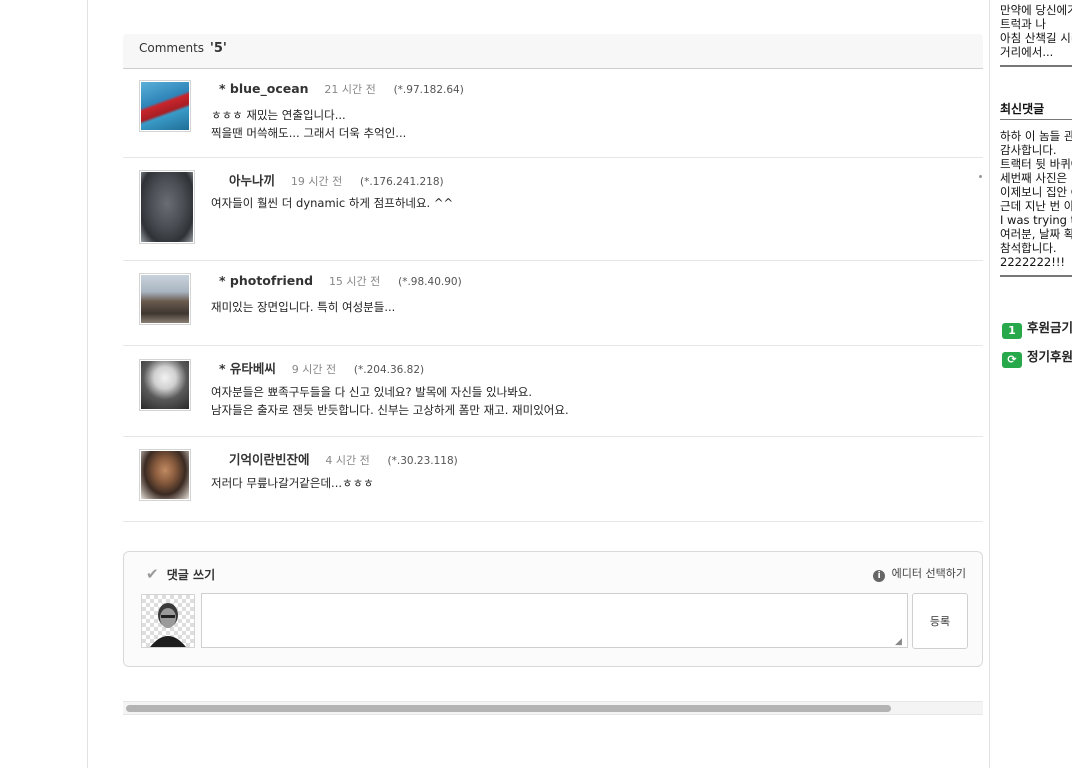  I want to click on recent-comment-link: 세번째 사진은 !, so click(1036, 178).